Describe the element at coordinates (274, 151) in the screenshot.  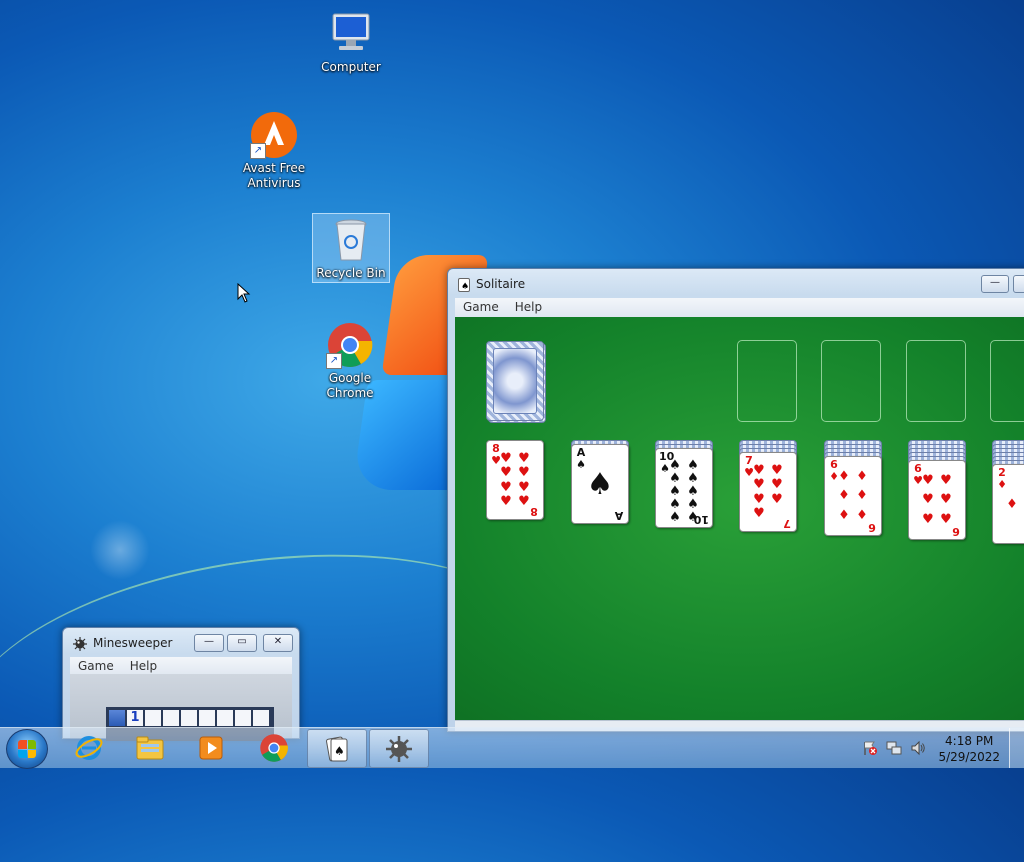
I see `desktop-icon-avast: ↗ Avast Free Antivirus` at that location.